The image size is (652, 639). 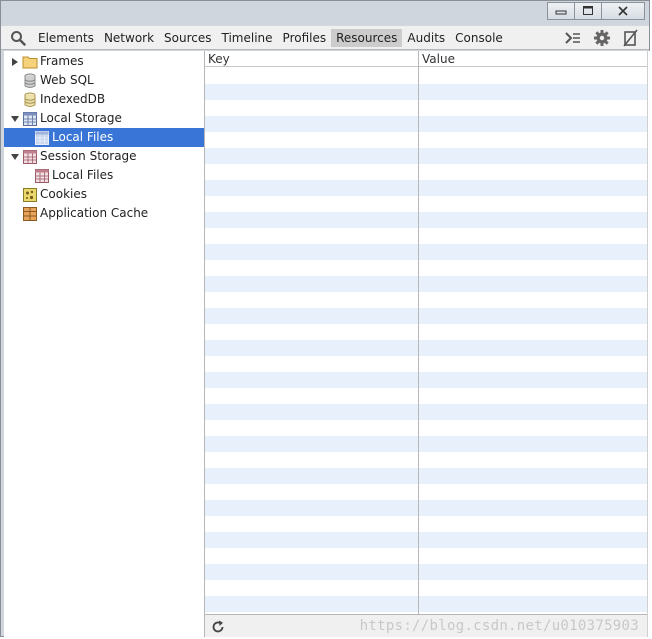 I want to click on column-header-key: Key, so click(x=311, y=59).